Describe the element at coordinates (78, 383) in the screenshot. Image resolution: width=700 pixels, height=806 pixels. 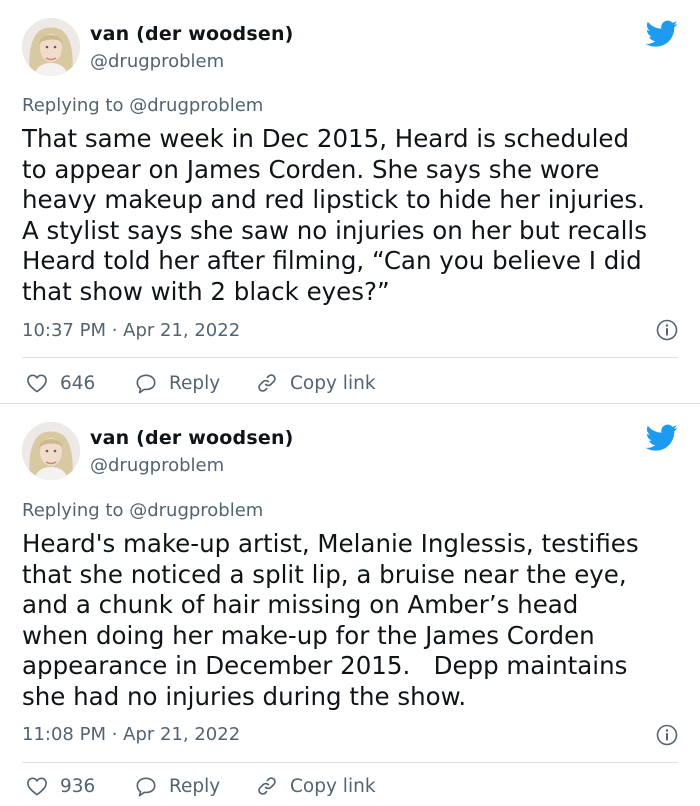
I see `like-count: 646` at that location.